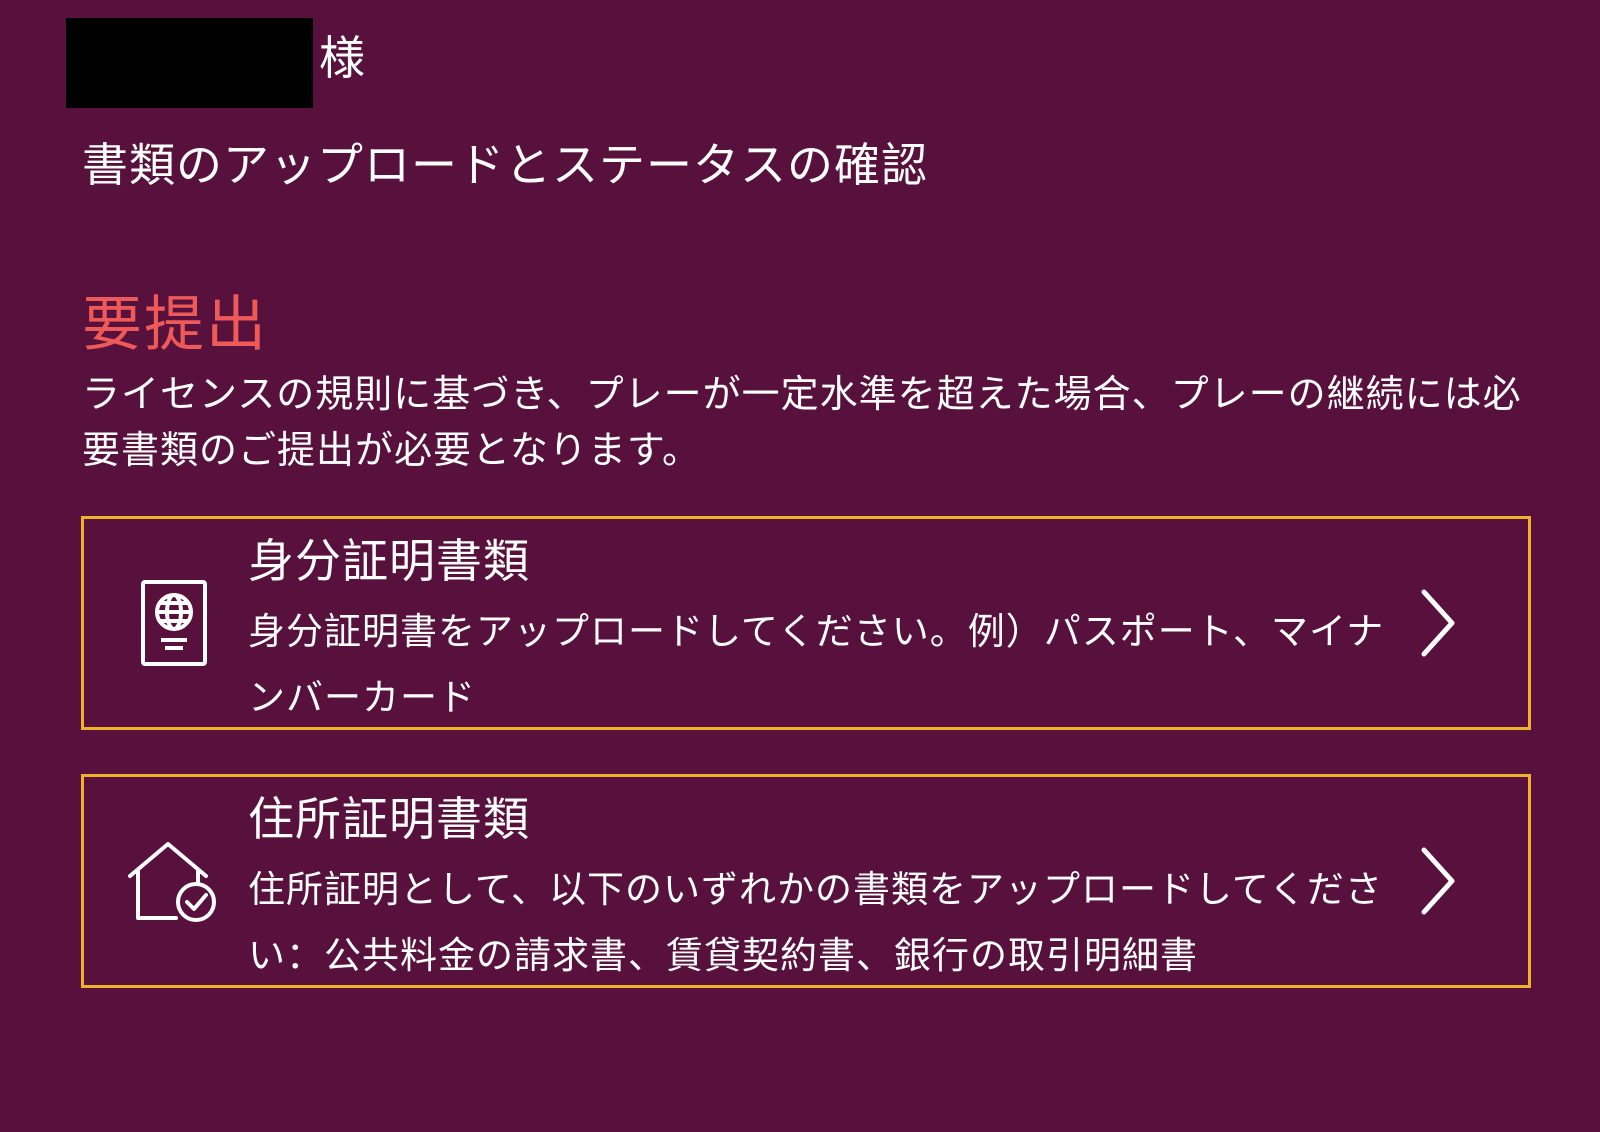 The width and height of the screenshot is (1600, 1132). Describe the element at coordinates (389, 561) in the screenshot. I see `document-title: 身分証明書類` at that location.